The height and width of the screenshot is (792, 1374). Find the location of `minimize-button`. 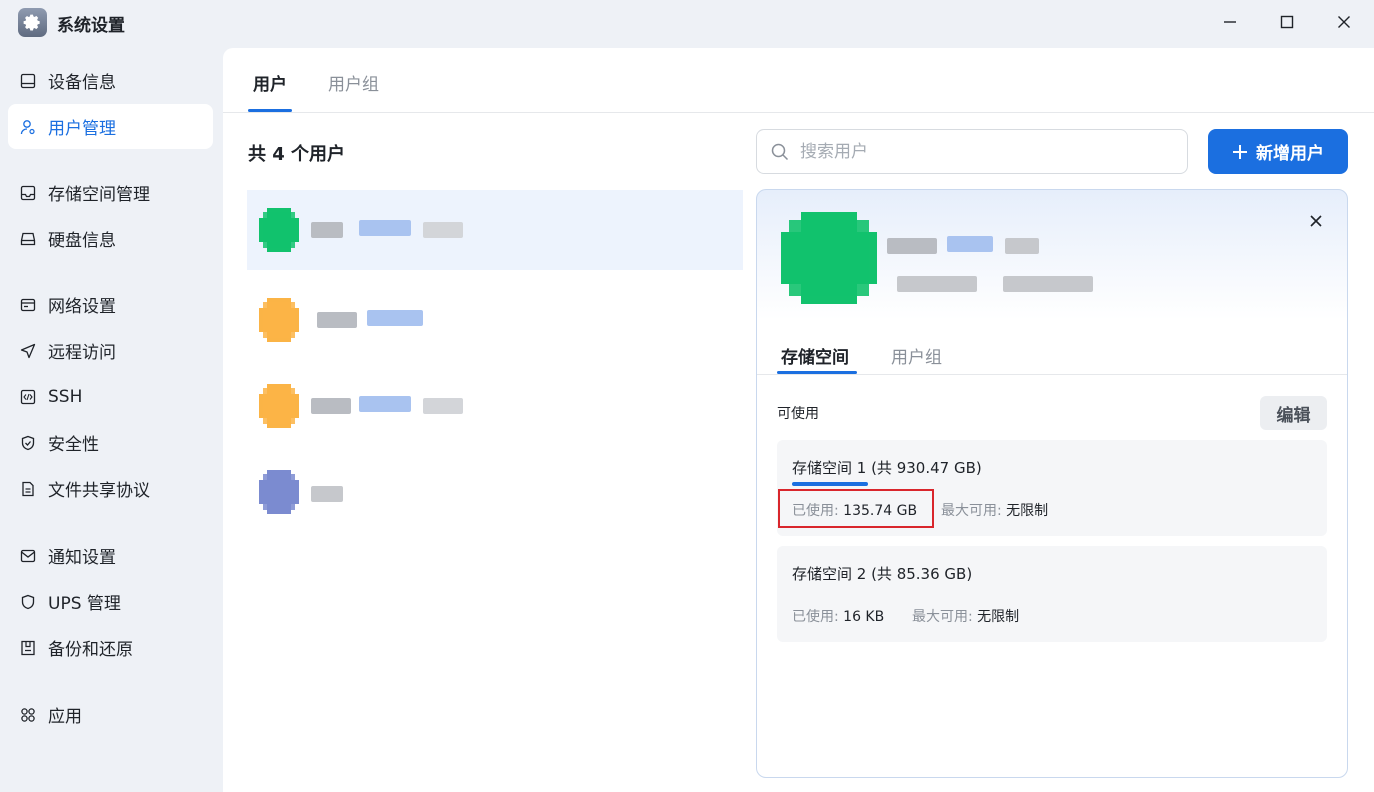

minimize-button is located at coordinates (1230, 22).